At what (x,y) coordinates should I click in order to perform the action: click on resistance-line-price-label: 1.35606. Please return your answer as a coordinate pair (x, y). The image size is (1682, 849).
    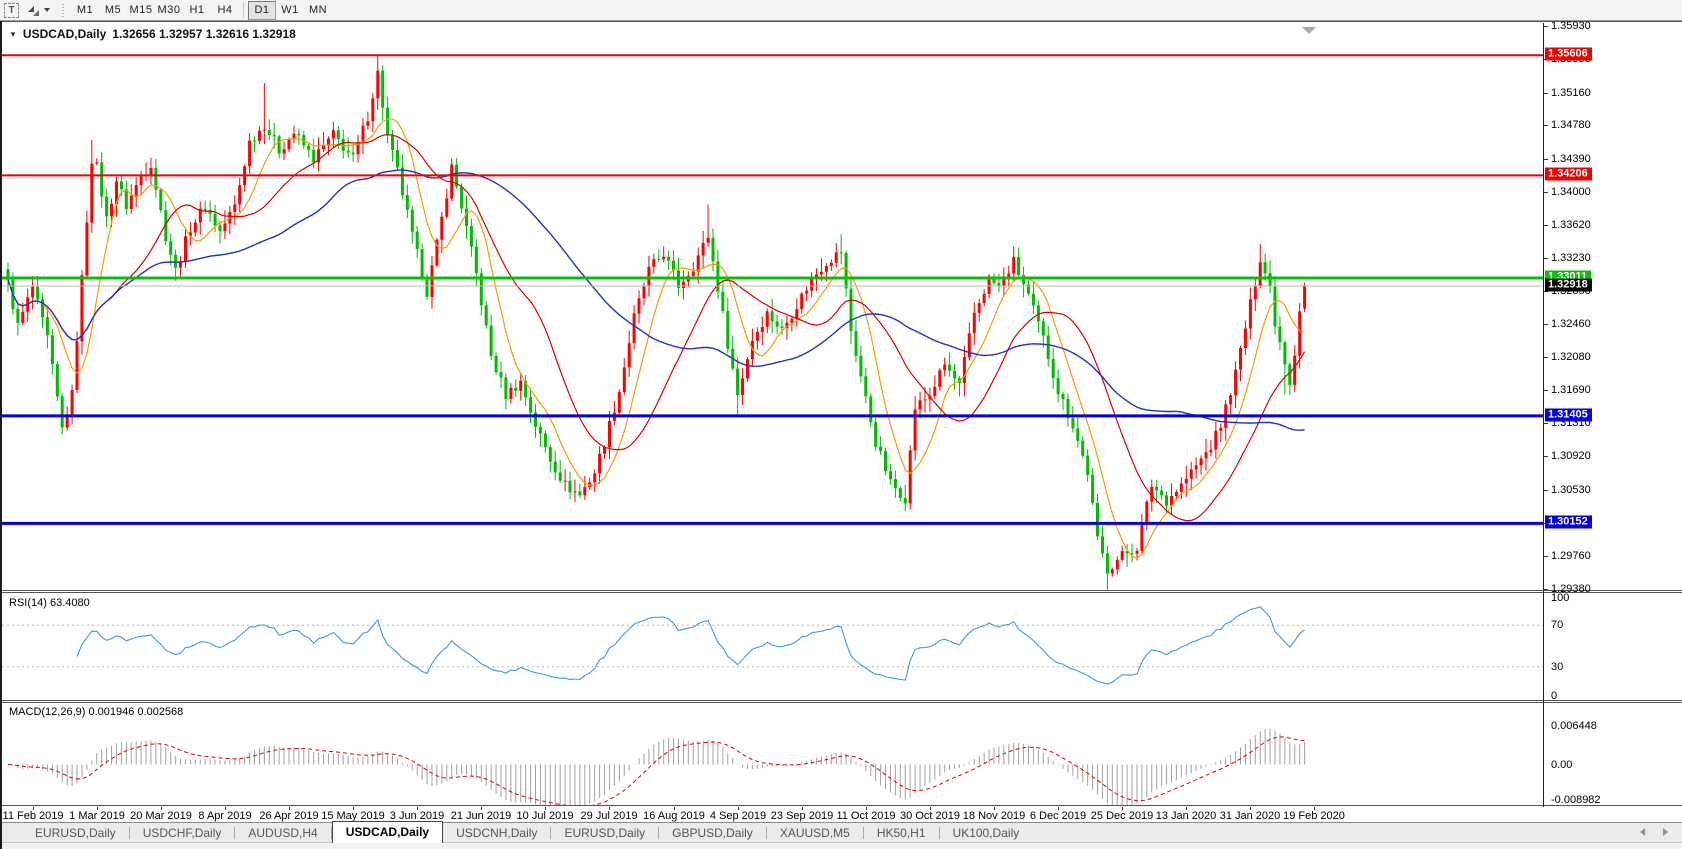
    Looking at the image, I should click on (1568, 54).